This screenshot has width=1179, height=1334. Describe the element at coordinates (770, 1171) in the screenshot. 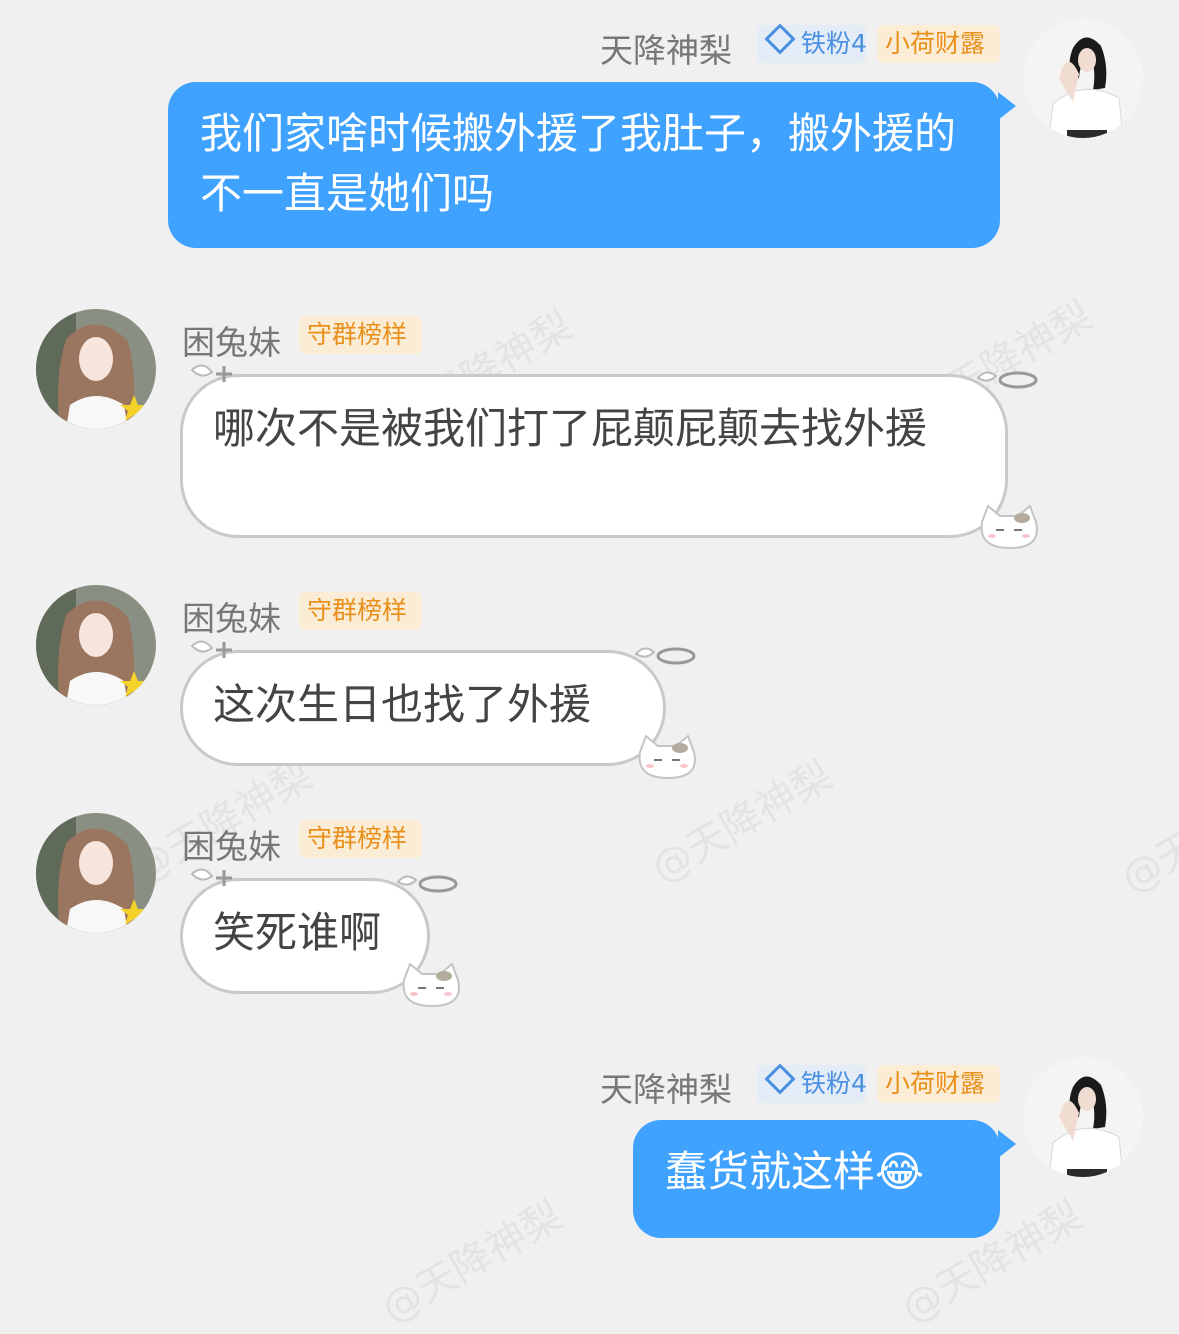

I see `message-text: 蠢货就这样` at that location.